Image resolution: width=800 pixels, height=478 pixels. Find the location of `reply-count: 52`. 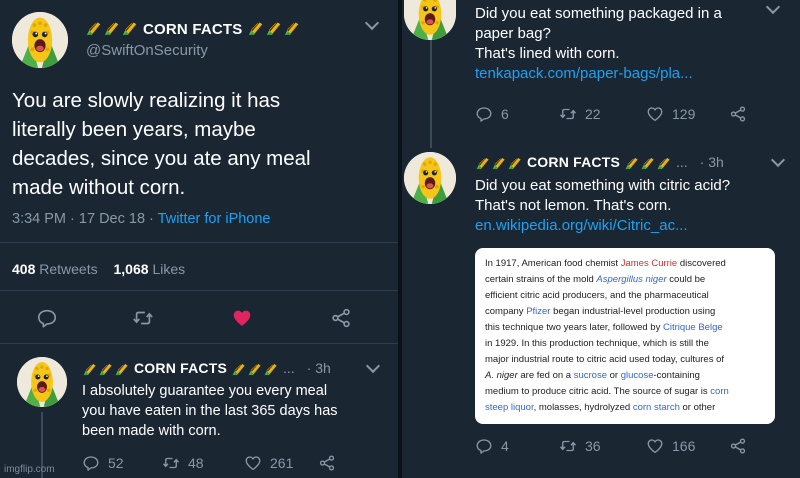

reply-count: 52 is located at coordinates (116, 463).